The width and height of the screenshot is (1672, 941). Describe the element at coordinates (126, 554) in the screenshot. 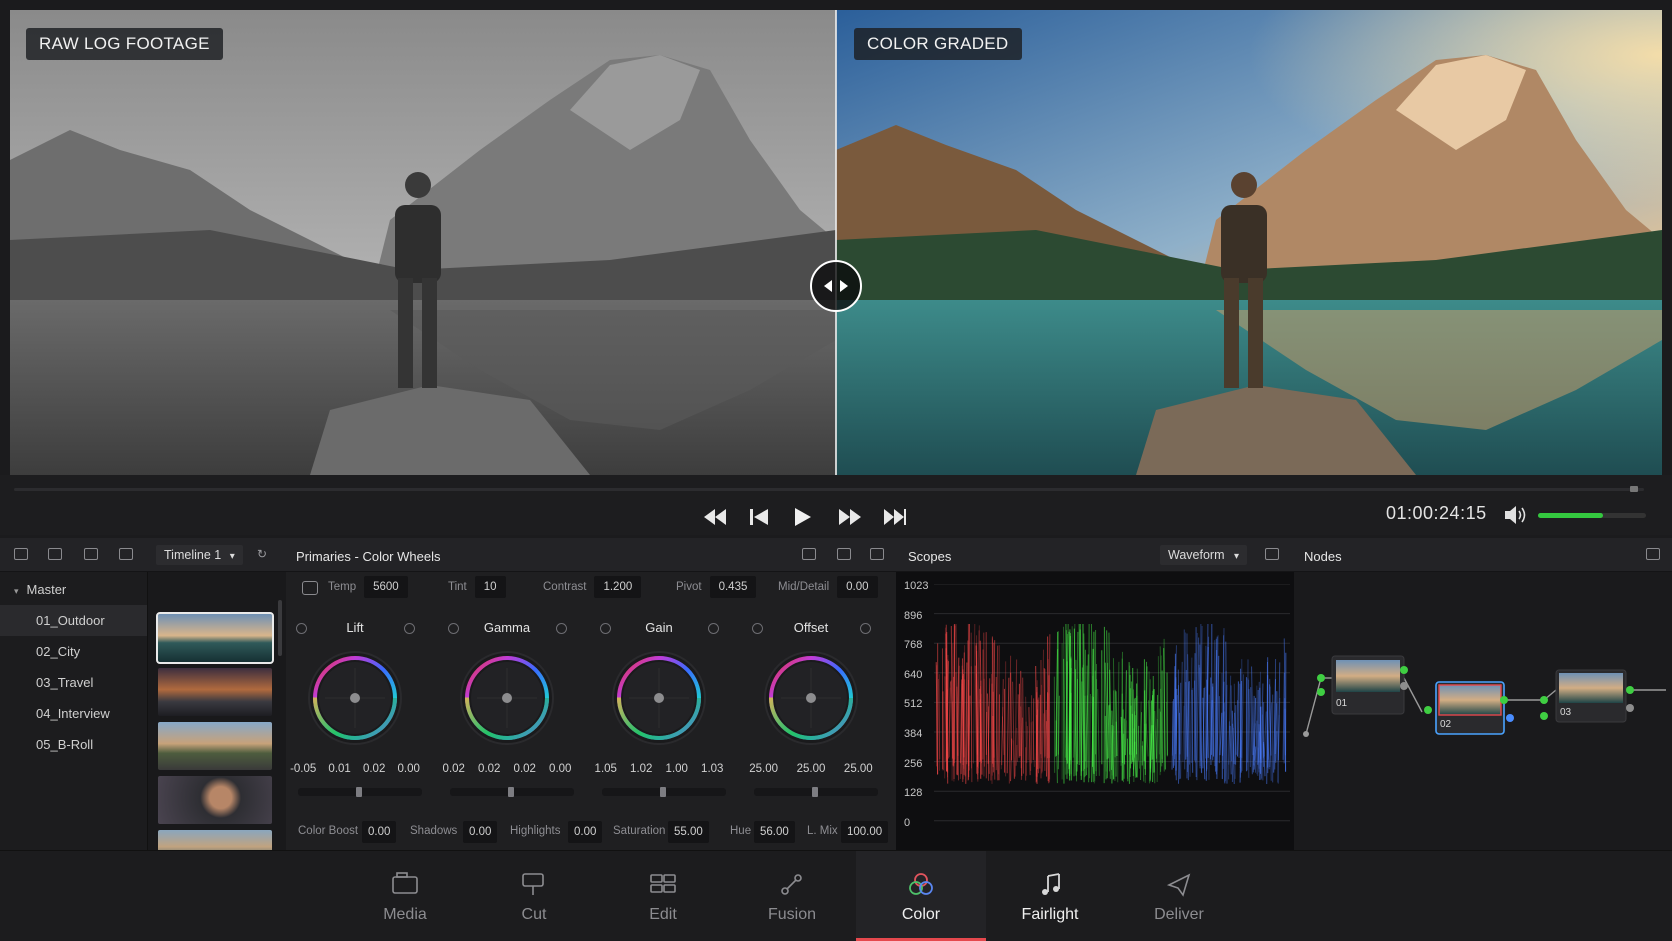

I see `expand-icon` at that location.